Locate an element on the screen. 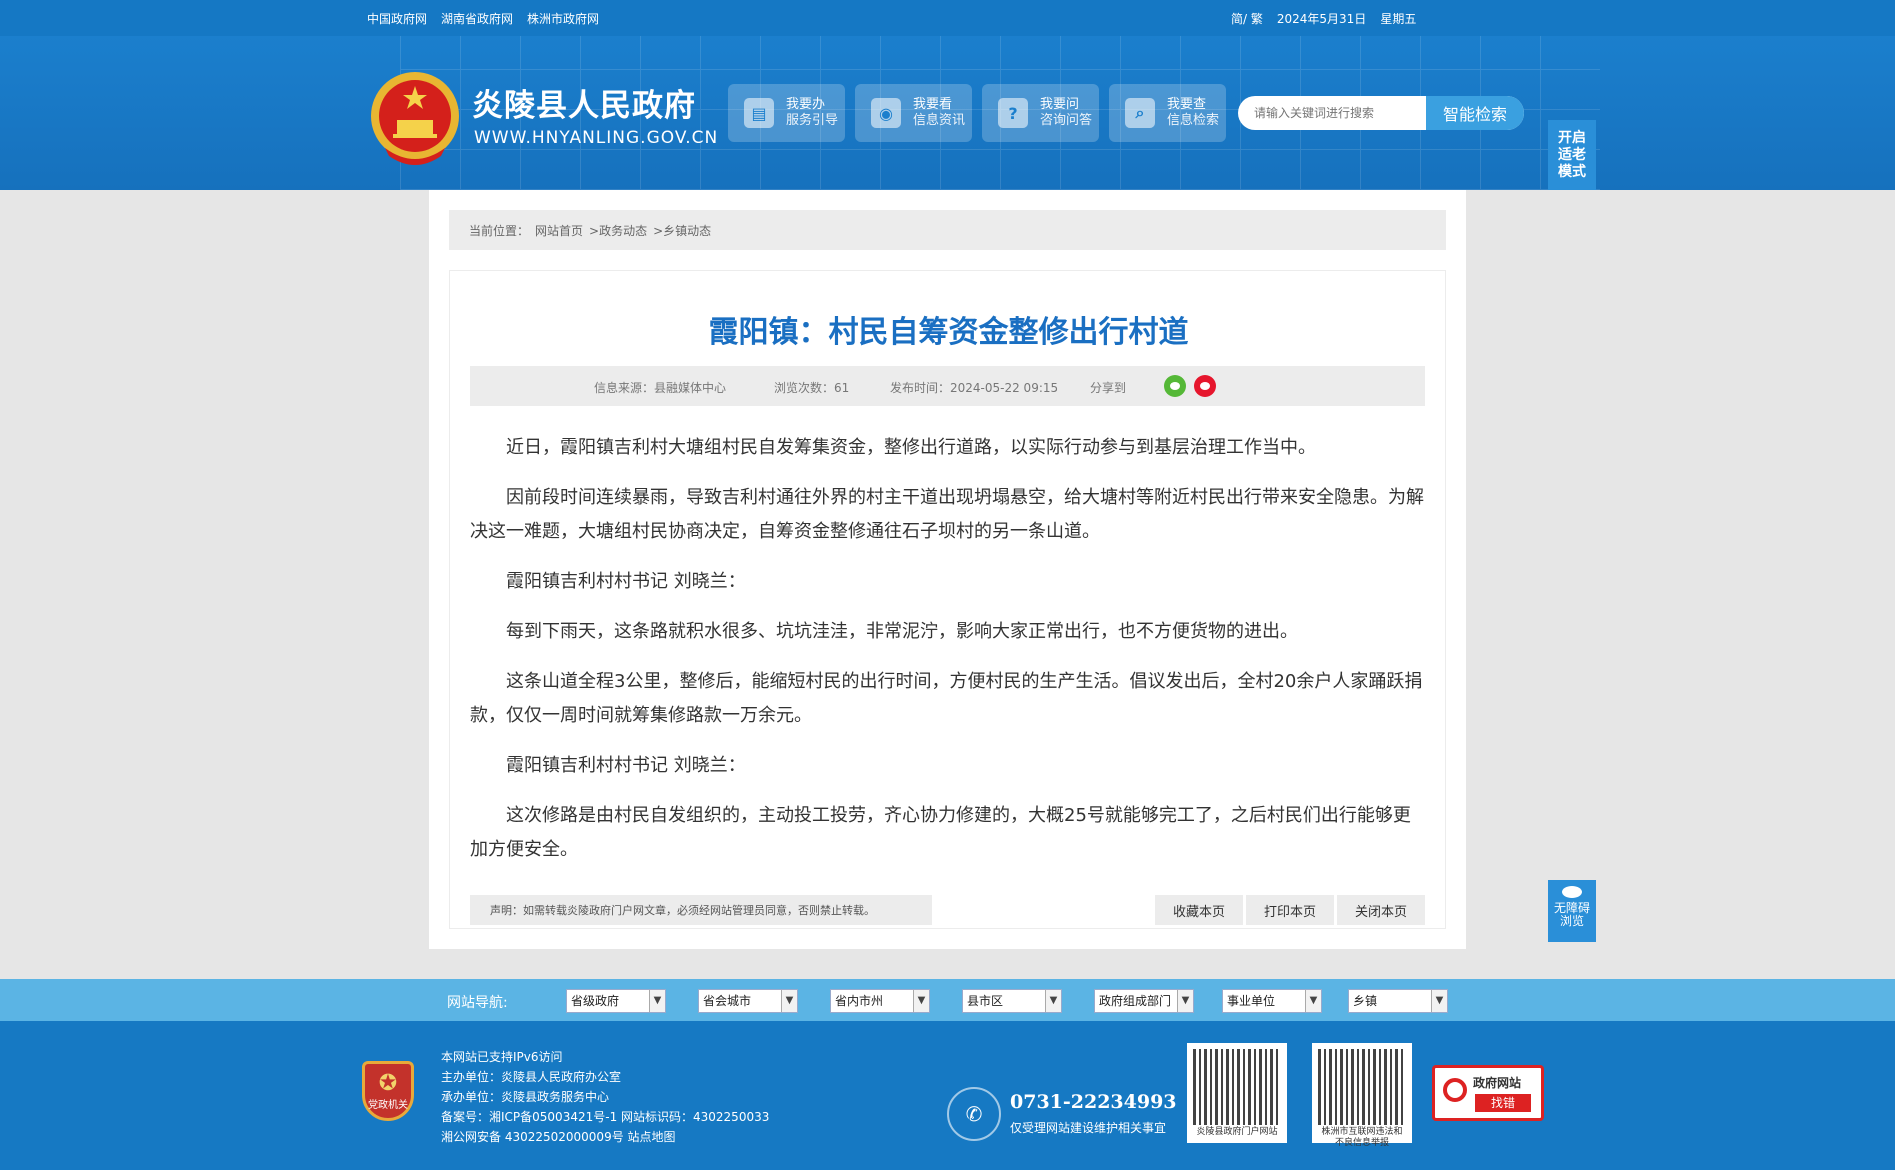 This screenshot has height=1170, width=1895. quick-serve-button: ▤ 我要办 服务引导 is located at coordinates (786, 113).